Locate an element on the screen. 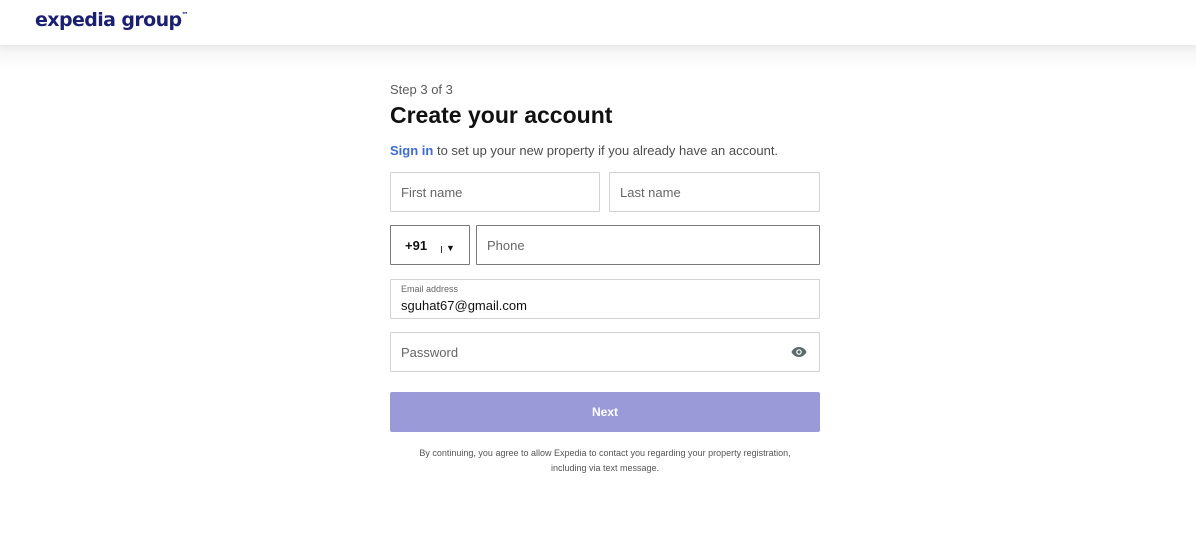  first-name-placeholder: First name is located at coordinates (432, 192).